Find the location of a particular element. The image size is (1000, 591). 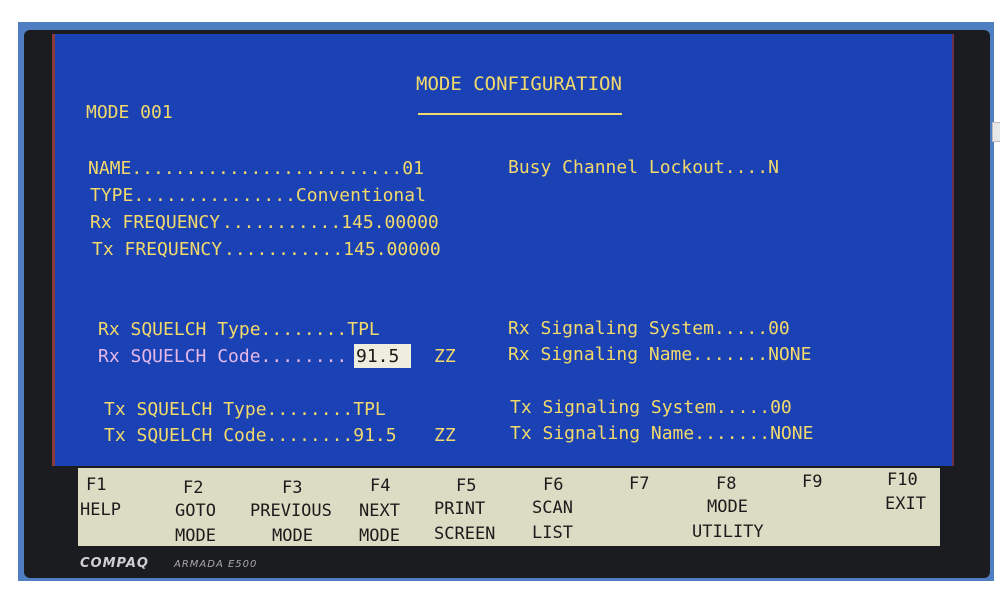

page-title: MODE CONFIGURATION is located at coordinates (519, 84).